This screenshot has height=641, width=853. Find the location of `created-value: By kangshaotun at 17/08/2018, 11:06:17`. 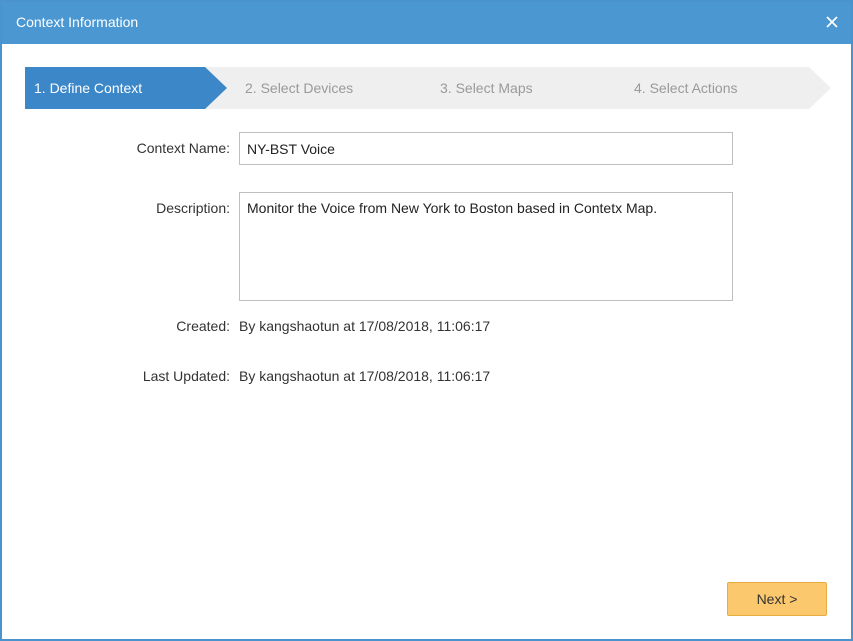

created-value: By kangshaotun at 17/08/2018, 11:06:17 is located at coordinates (365, 326).